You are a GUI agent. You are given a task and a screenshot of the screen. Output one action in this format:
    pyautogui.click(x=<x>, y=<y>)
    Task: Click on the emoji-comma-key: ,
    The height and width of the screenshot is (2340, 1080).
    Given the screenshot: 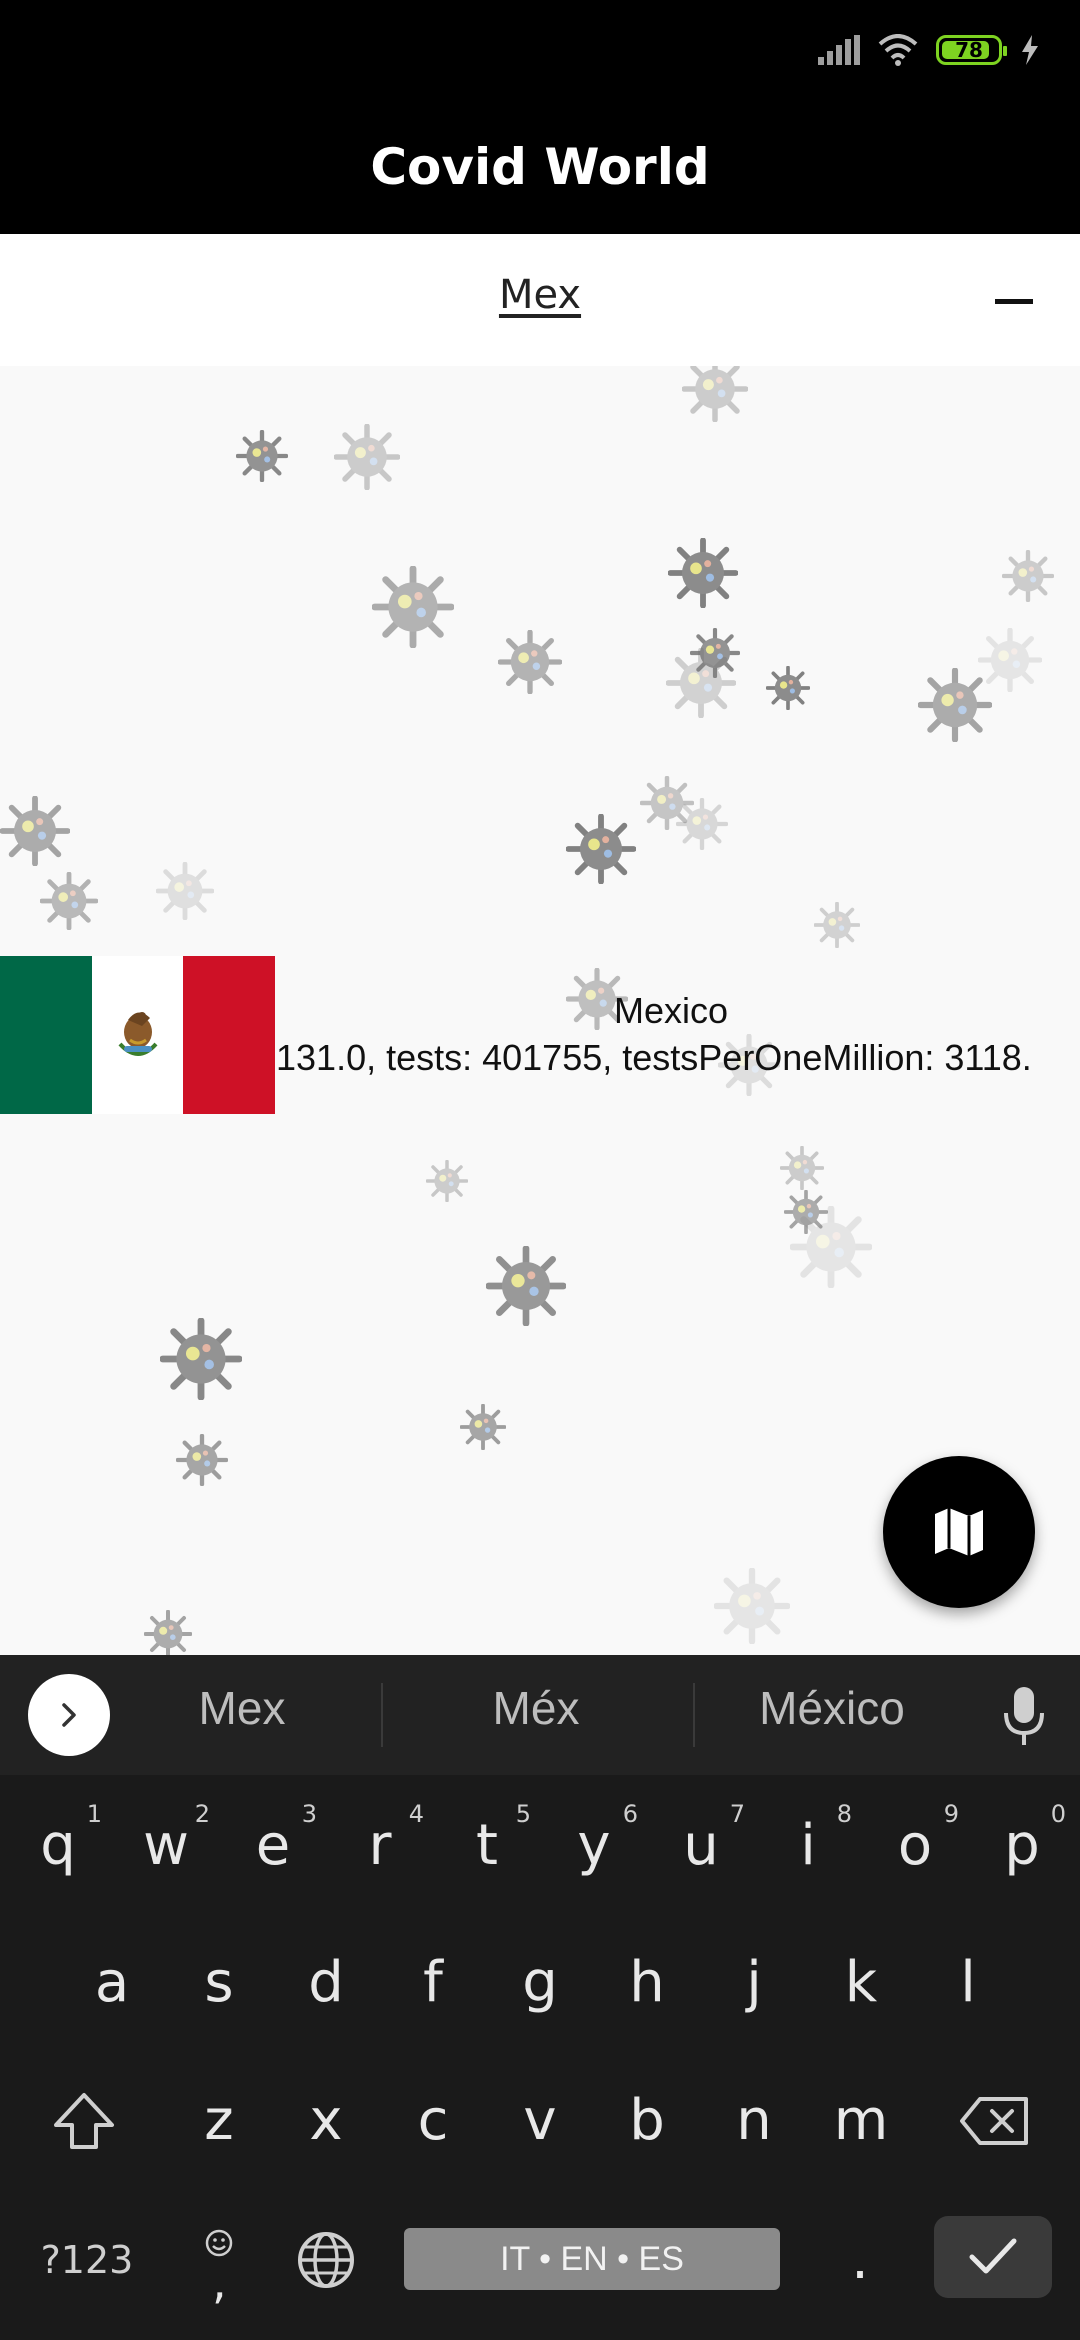 What is the action you would take?
    pyautogui.click(x=220, y=2260)
    